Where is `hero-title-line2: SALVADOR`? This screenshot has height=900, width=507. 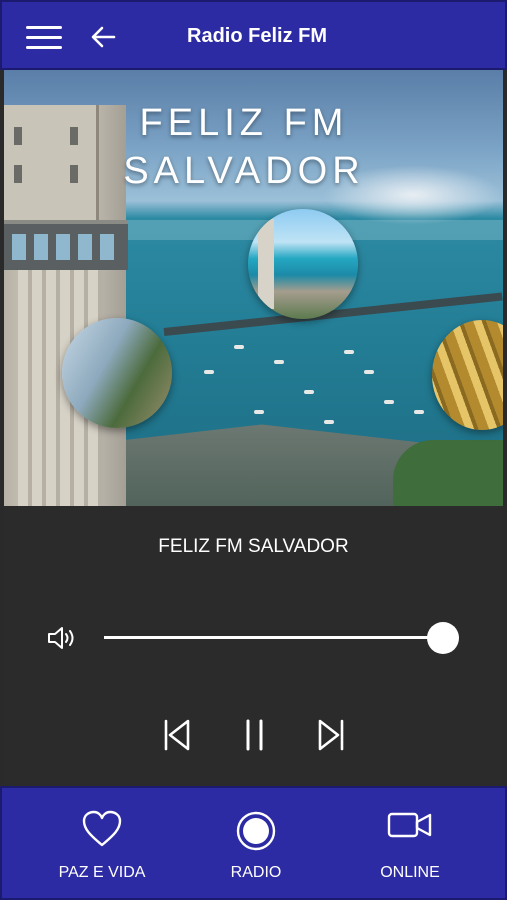 hero-title-line2: SALVADOR is located at coordinates (244, 171).